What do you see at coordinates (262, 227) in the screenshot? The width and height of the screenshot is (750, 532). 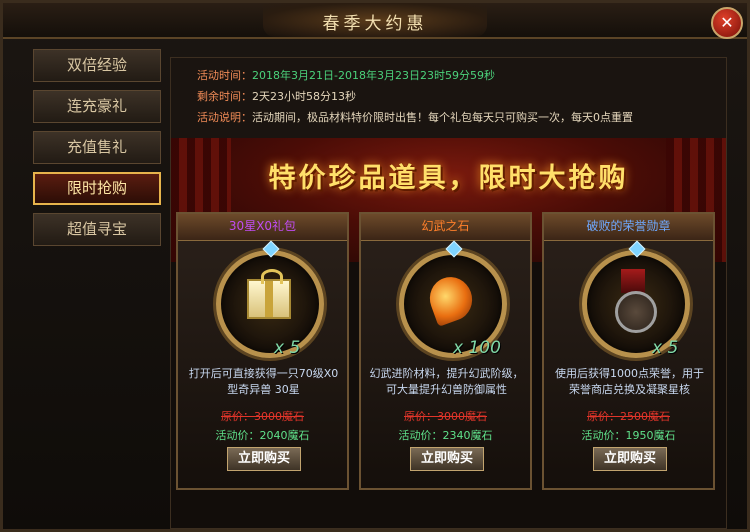 I see `item-name: 30星X0礼包` at bounding box center [262, 227].